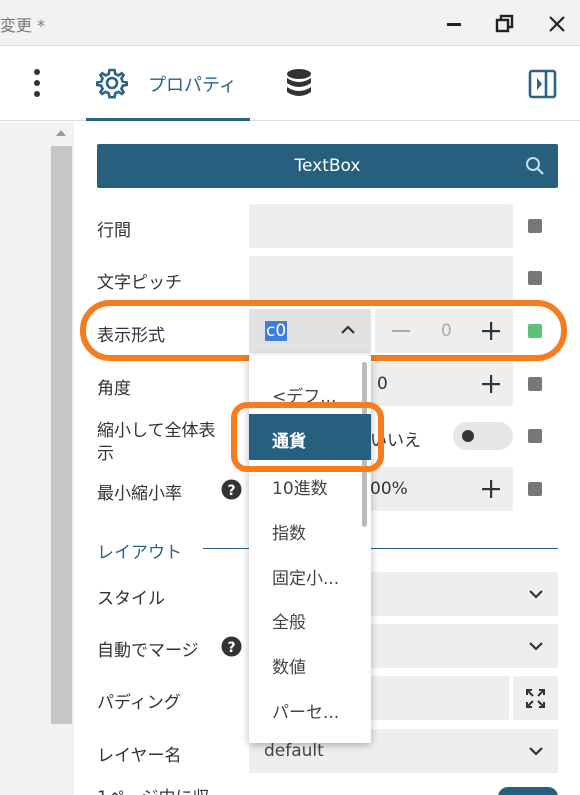 The image size is (580, 795). Describe the element at coordinates (139, 494) in the screenshot. I see `min-shrink-label: 最小縮小率` at that location.